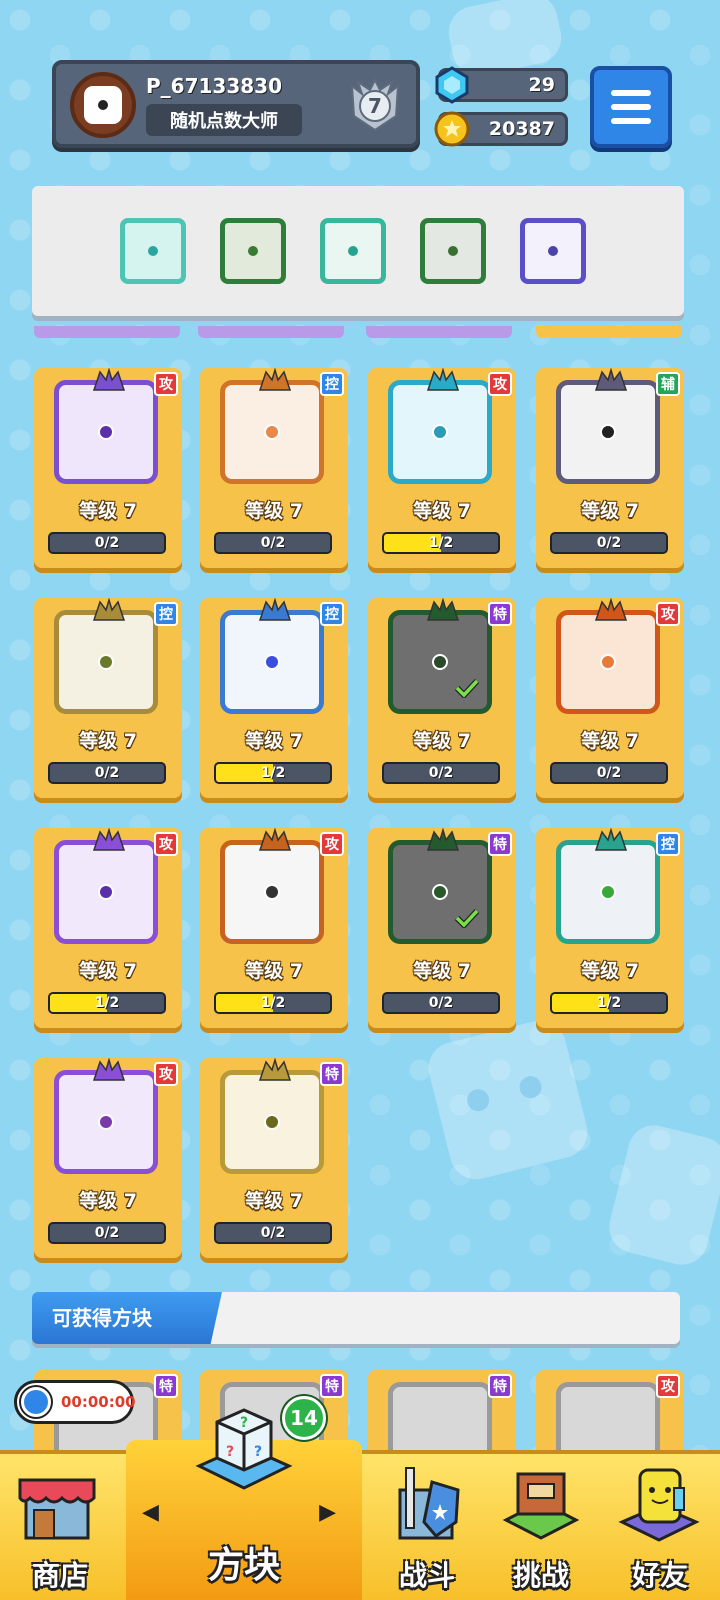  I want to click on teal-dice-icon, so click(353, 251).